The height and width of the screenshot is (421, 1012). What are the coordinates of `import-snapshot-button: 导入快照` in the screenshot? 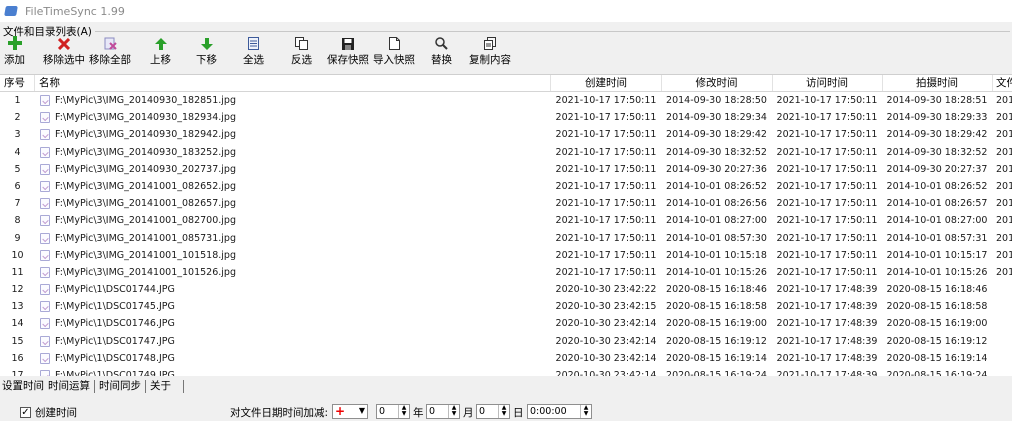 It's located at (394, 51).